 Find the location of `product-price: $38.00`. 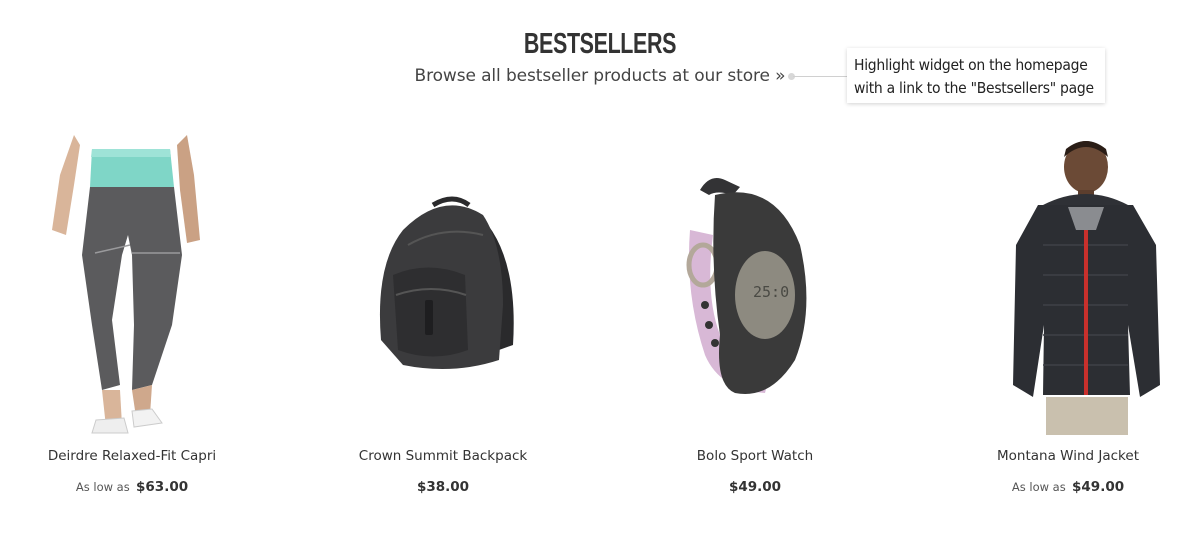

product-price: $38.00 is located at coordinates (443, 487).